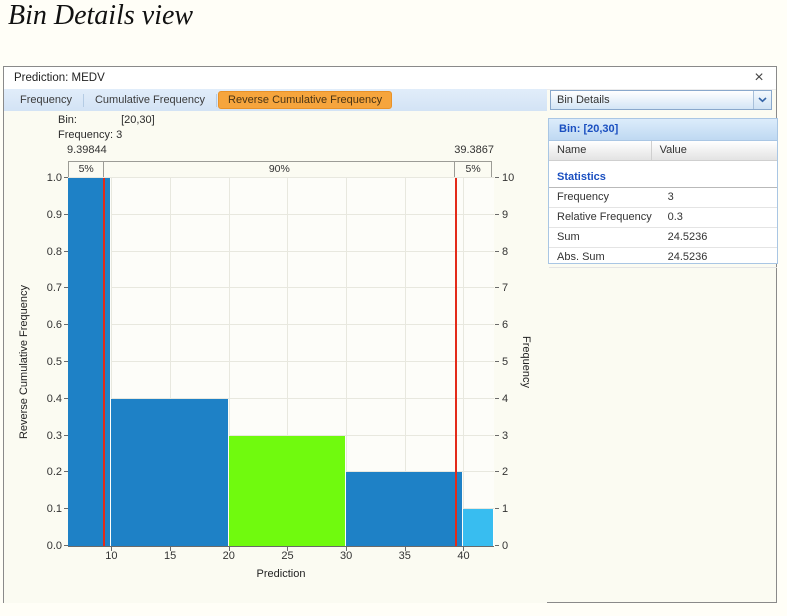 This screenshot has height=616, width=787. I want to click on x-axis-tick-labels: 10 15 20 25 30 35 40, so click(281, 557).